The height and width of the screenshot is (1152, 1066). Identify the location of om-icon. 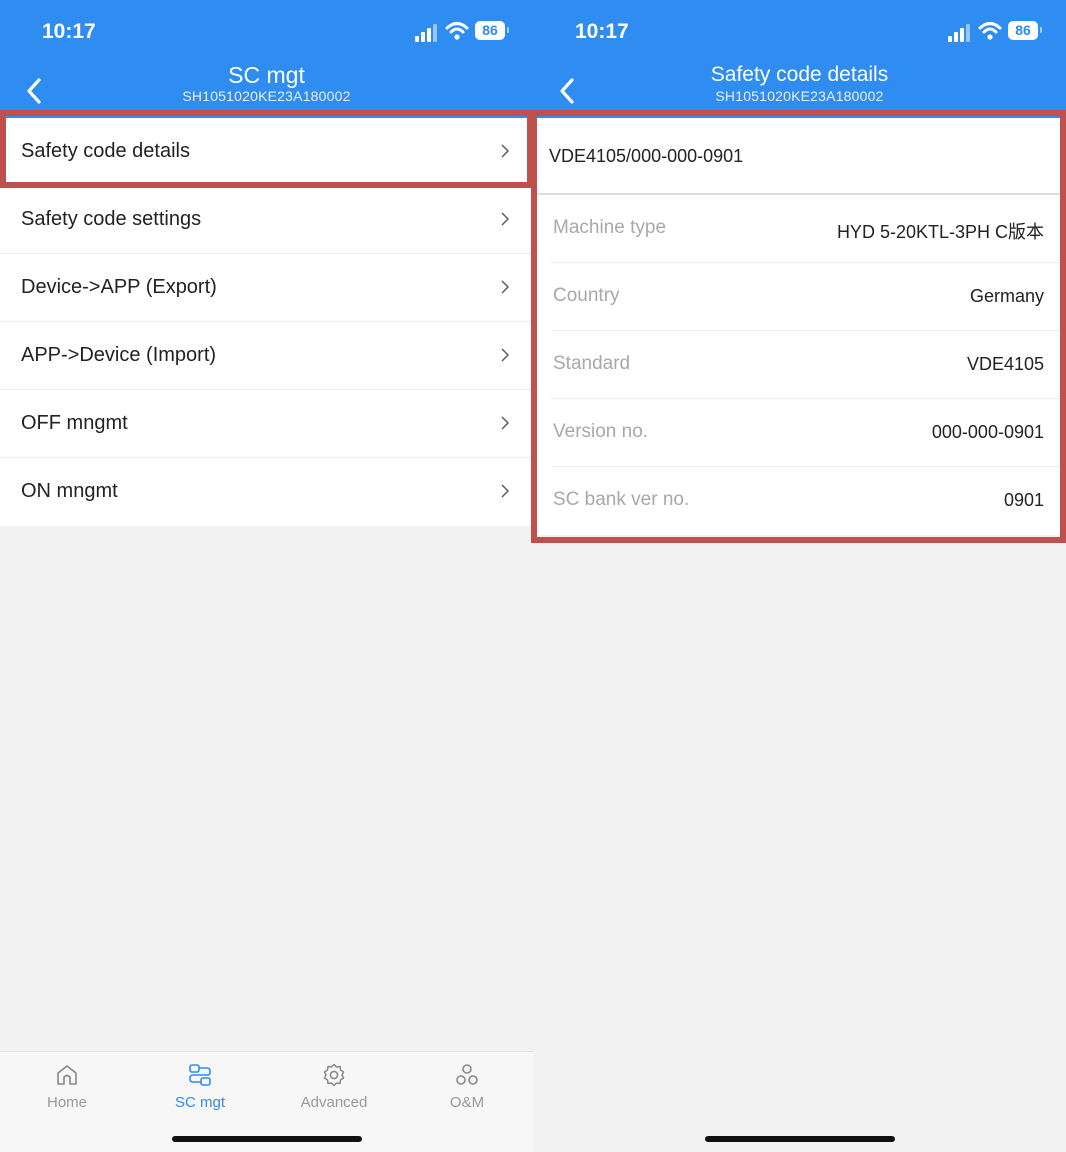
(467, 1074).